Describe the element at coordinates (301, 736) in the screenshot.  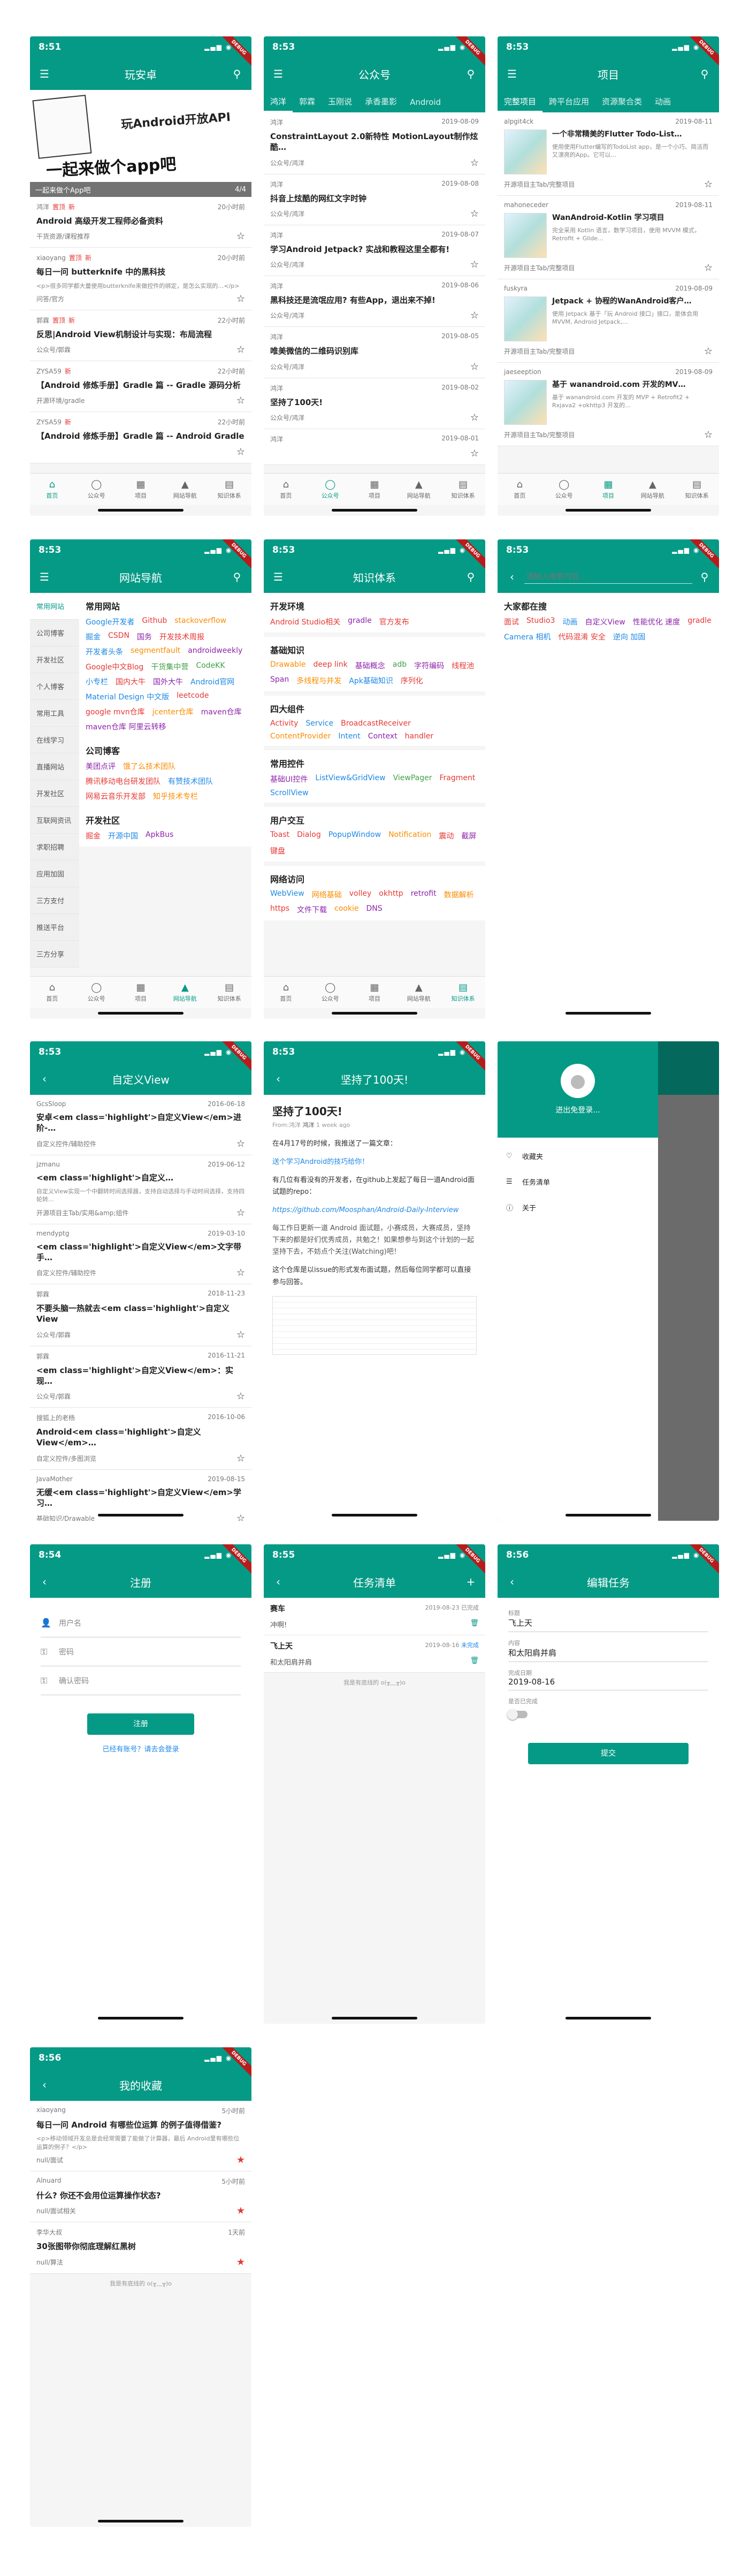
I see `topic-link: ContentProvider` at that location.